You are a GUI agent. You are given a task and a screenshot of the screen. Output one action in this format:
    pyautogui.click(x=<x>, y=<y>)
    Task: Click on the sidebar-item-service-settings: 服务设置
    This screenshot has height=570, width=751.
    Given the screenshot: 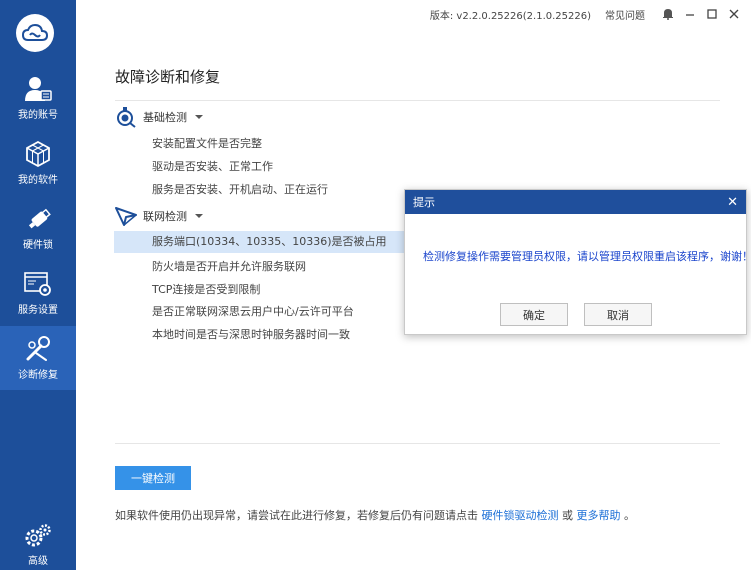 What is the action you would take?
    pyautogui.click(x=38, y=293)
    